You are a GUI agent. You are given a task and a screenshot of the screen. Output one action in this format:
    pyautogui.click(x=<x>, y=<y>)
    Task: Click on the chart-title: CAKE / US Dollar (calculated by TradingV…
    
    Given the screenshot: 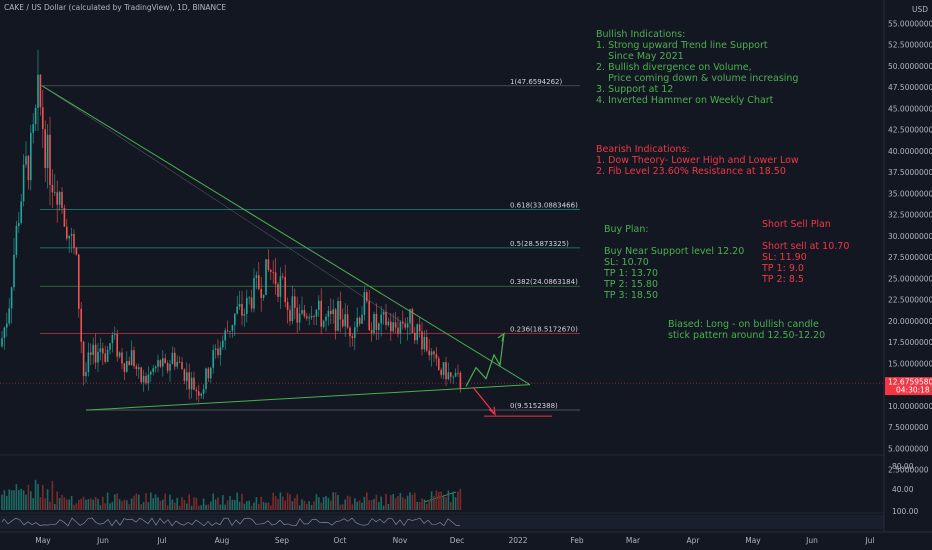 What is the action you would take?
    pyautogui.click(x=115, y=7)
    